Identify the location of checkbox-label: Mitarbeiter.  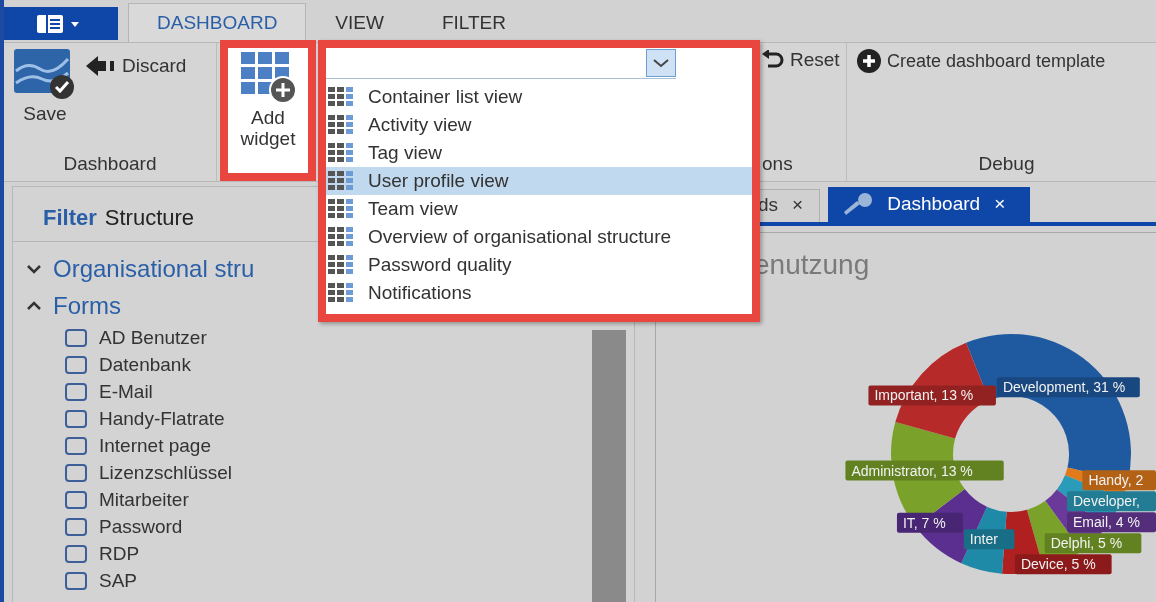
(144, 499).